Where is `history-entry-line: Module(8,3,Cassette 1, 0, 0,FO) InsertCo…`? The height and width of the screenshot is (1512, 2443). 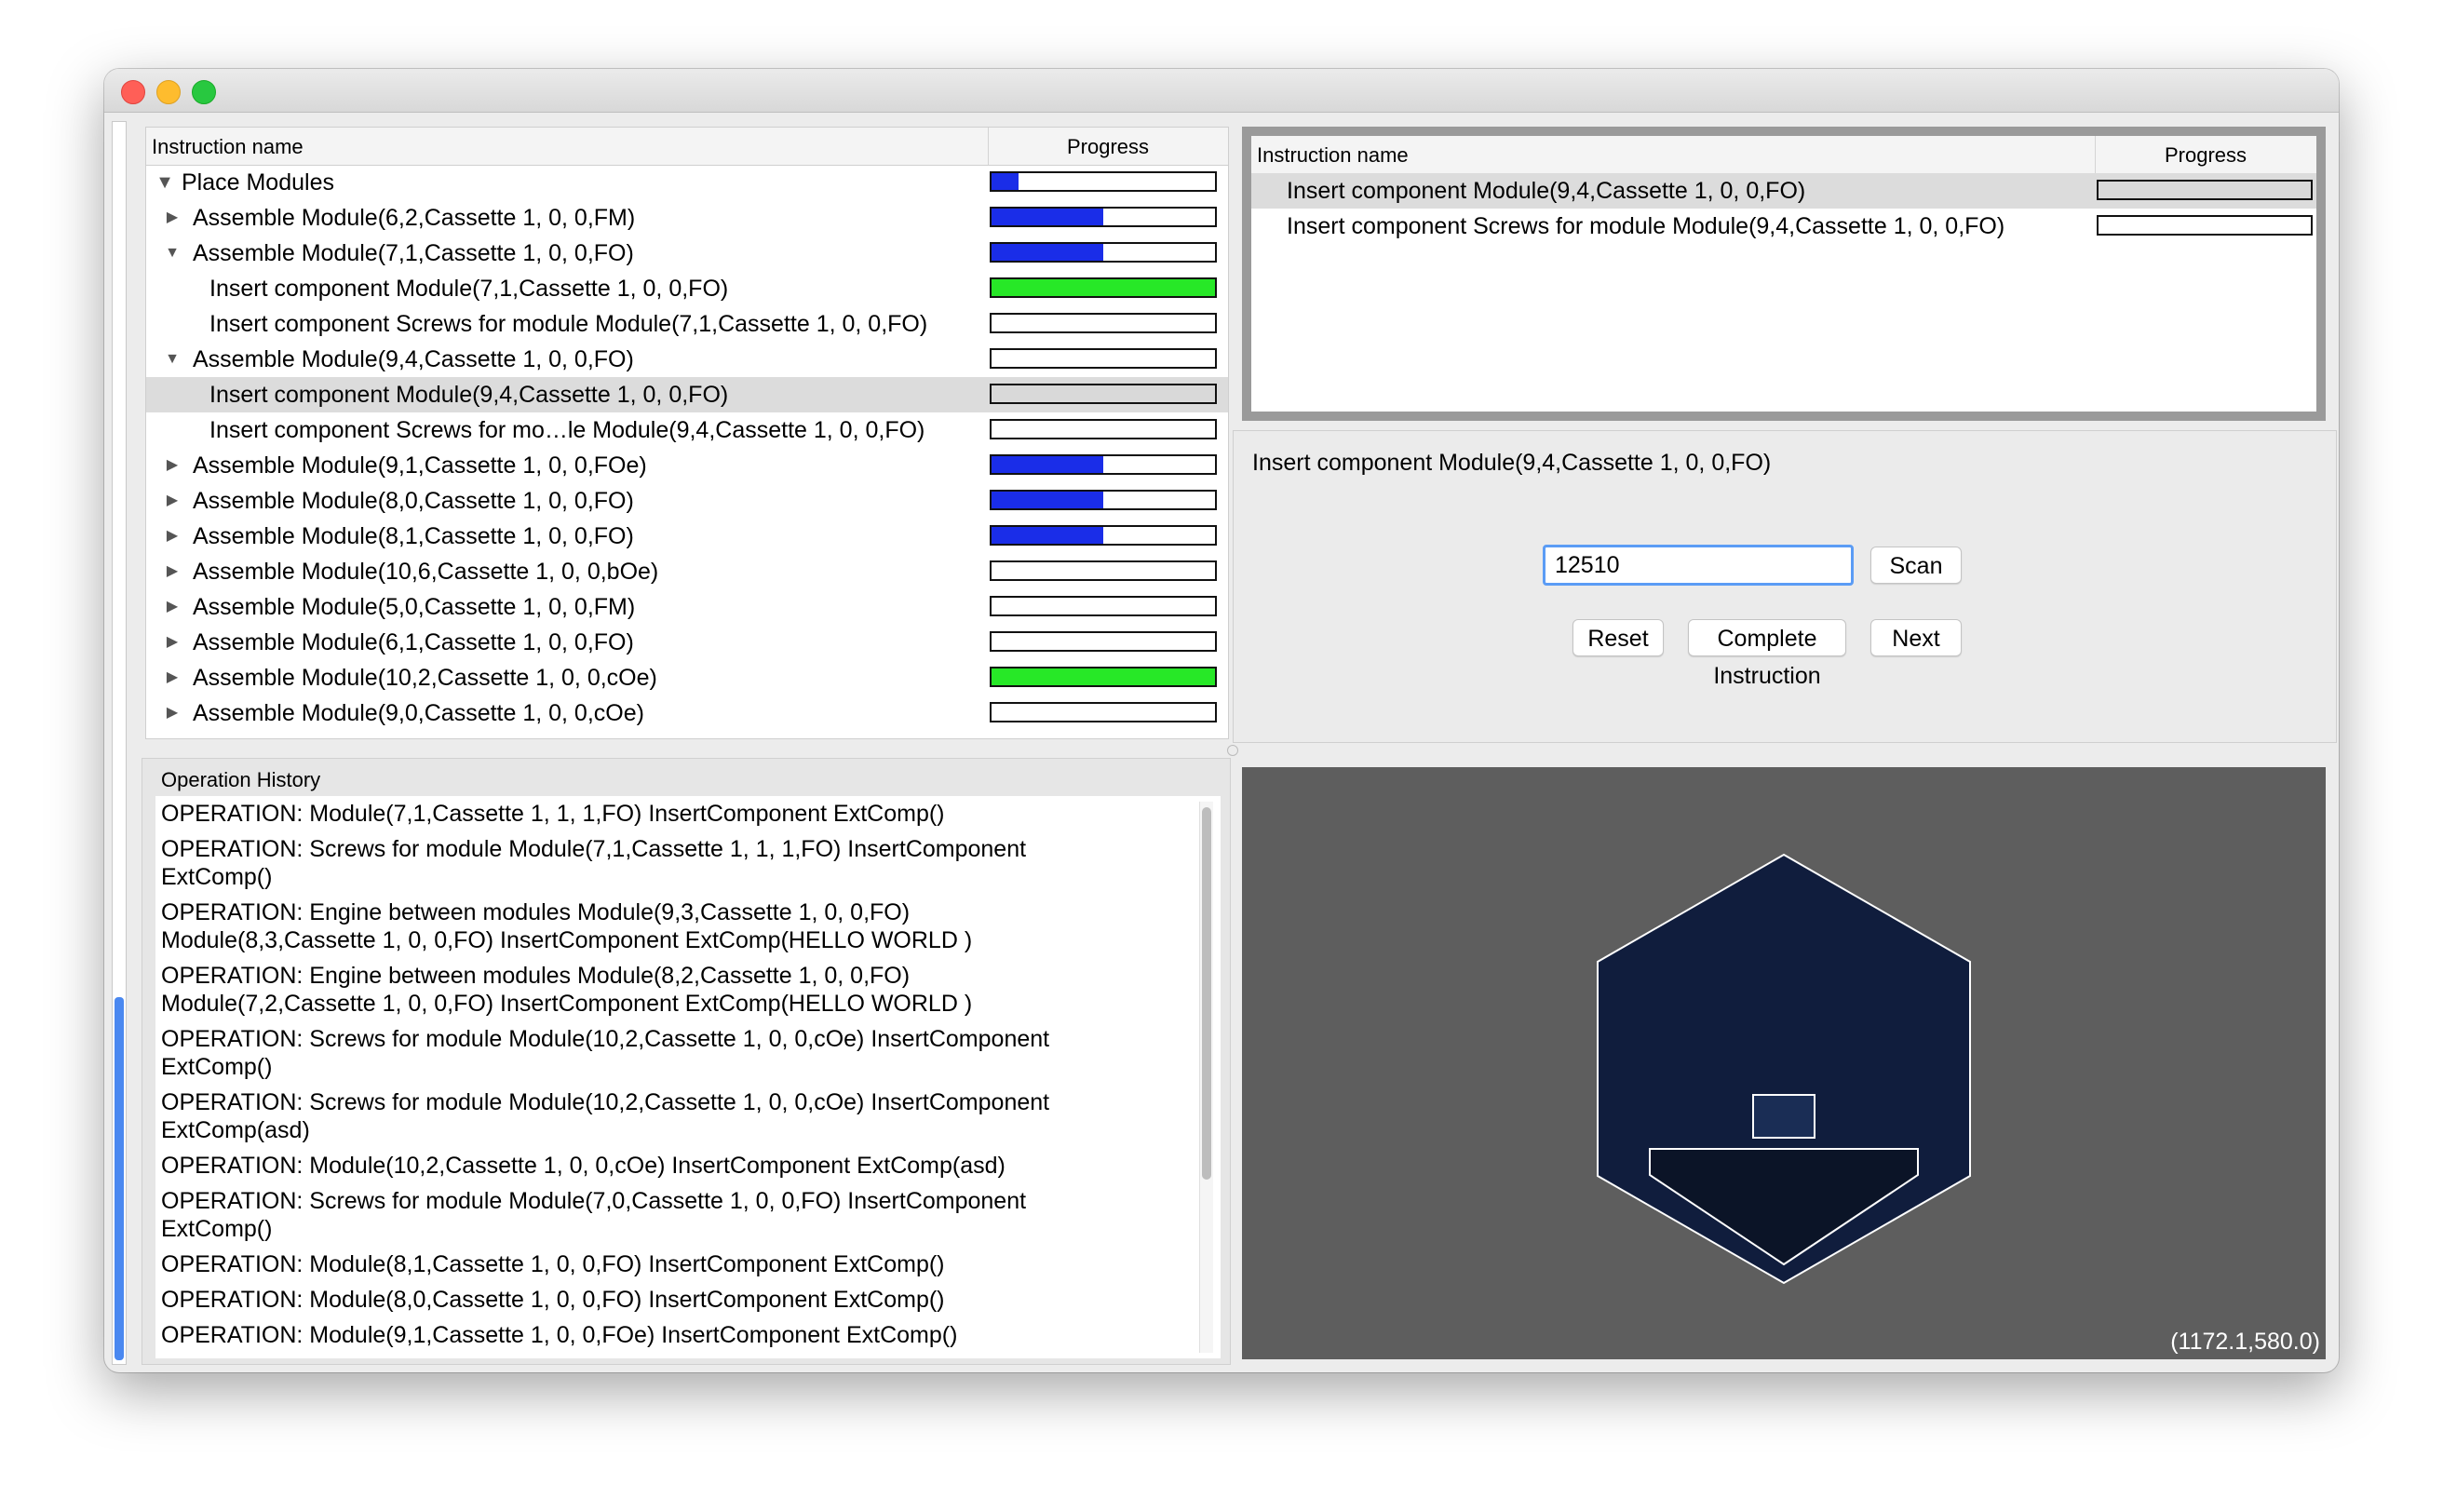 history-entry-line: Module(8,3,Cassette 1, 0, 0,FO) InsertCo… is located at coordinates (567, 940).